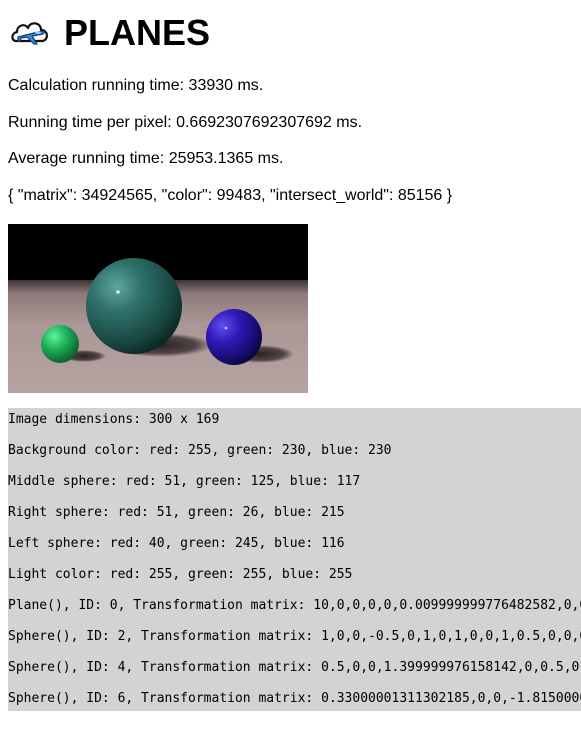 Image resolution: width=581 pixels, height=743 pixels. I want to click on right-sphere, so click(234, 337).